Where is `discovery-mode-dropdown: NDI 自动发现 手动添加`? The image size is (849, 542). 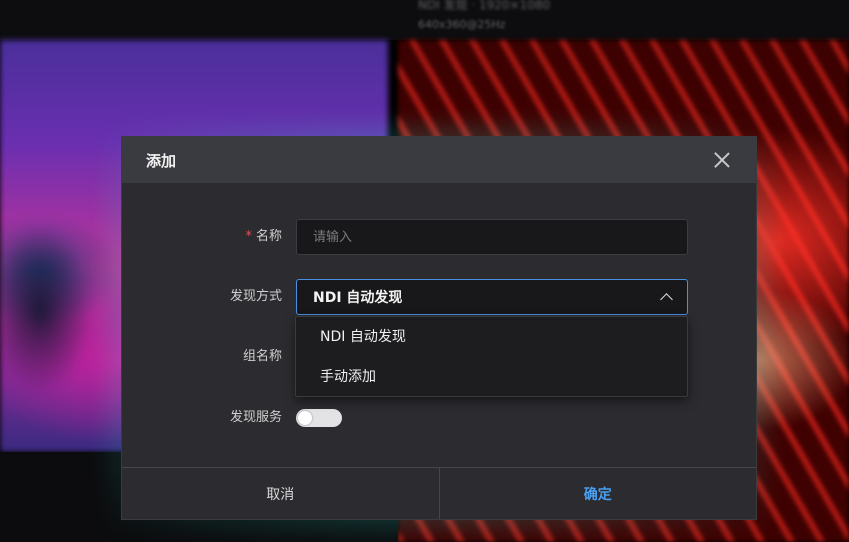
discovery-mode-dropdown: NDI 自动发现 手动添加 is located at coordinates (491, 356).